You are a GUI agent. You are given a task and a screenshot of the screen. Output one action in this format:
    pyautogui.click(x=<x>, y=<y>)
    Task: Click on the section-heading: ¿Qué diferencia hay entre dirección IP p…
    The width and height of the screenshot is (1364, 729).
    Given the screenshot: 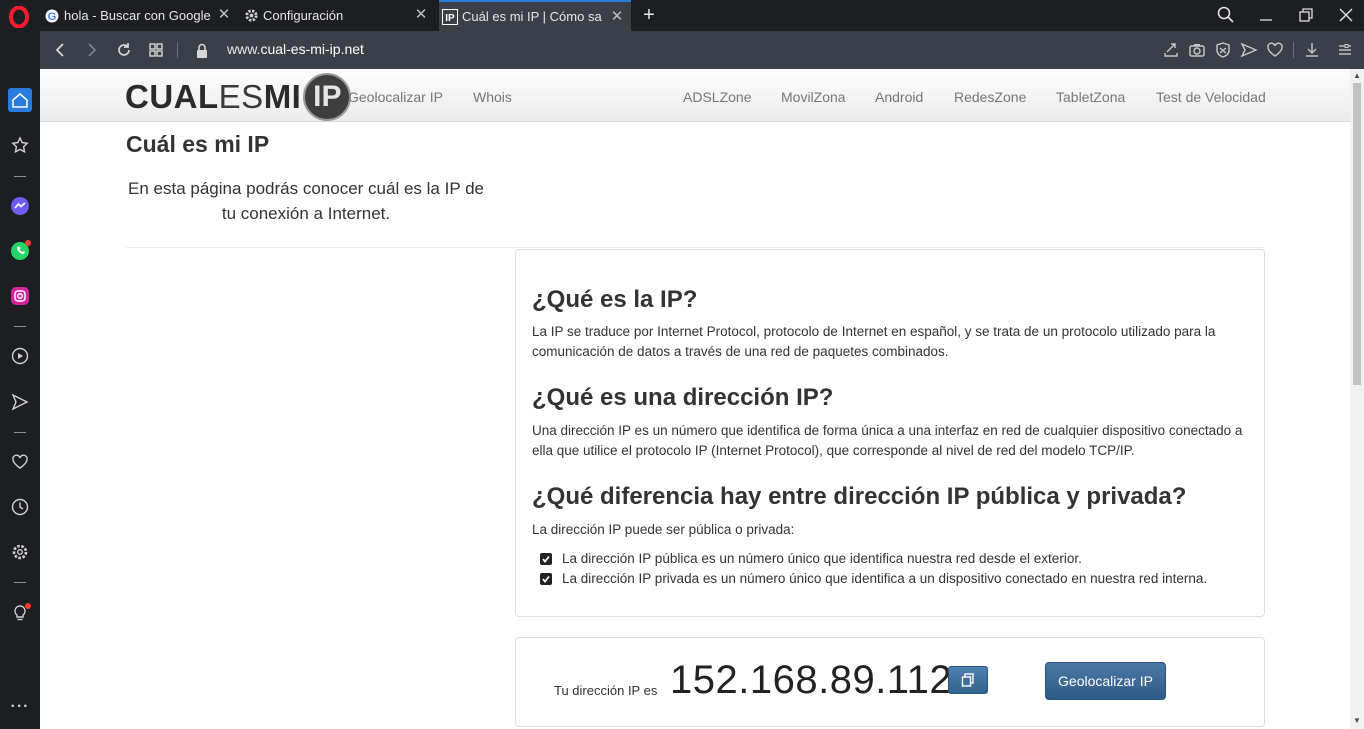 What is the action you would take?
    pyautogui.click(x=859, y=496)
    